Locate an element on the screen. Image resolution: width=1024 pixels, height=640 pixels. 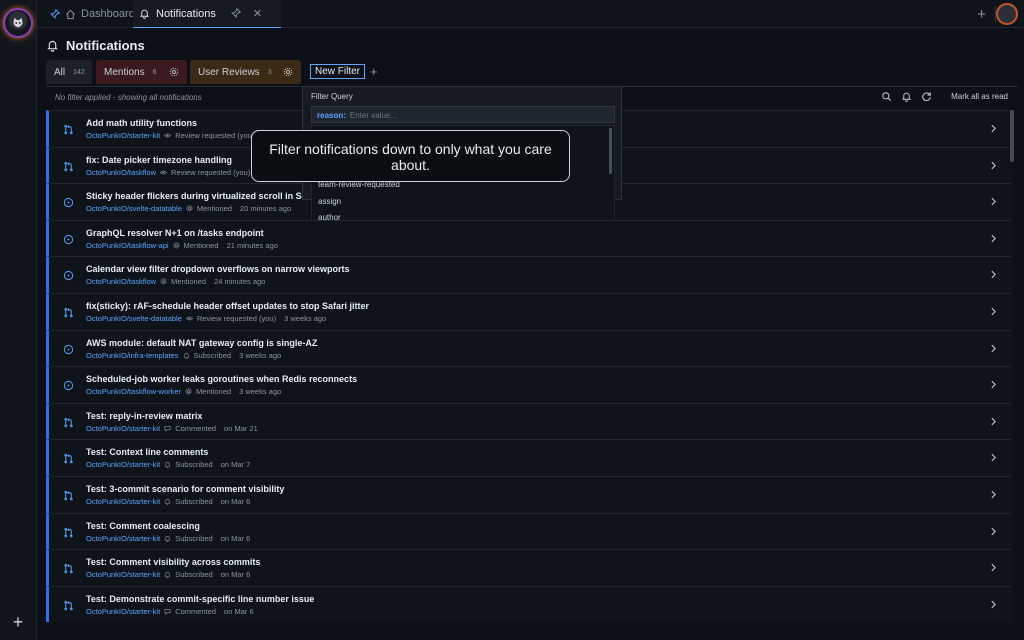
add-filter-button: + is located at coordinates (374, 71).